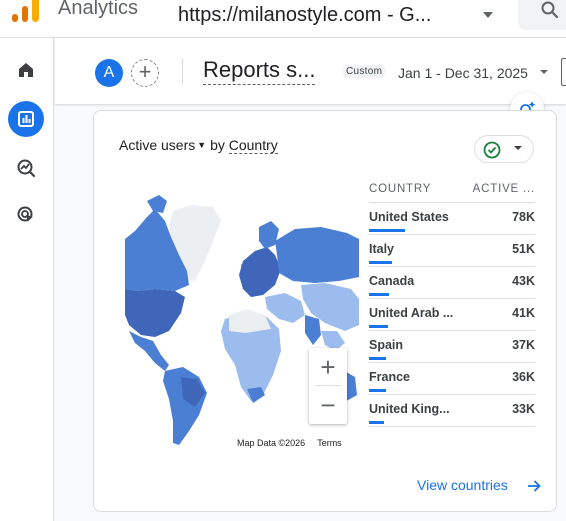 The width and height of the screenshot is (566, 521). I want to click on home-icon, so click(26, 70).